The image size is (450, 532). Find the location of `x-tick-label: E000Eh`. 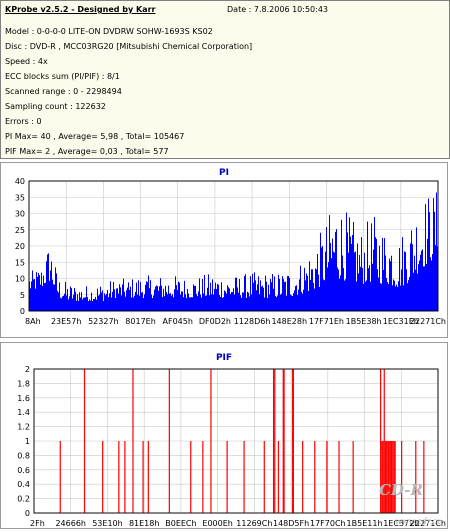

x-tick-label: E000Eh is located at coordinates (217, 523).